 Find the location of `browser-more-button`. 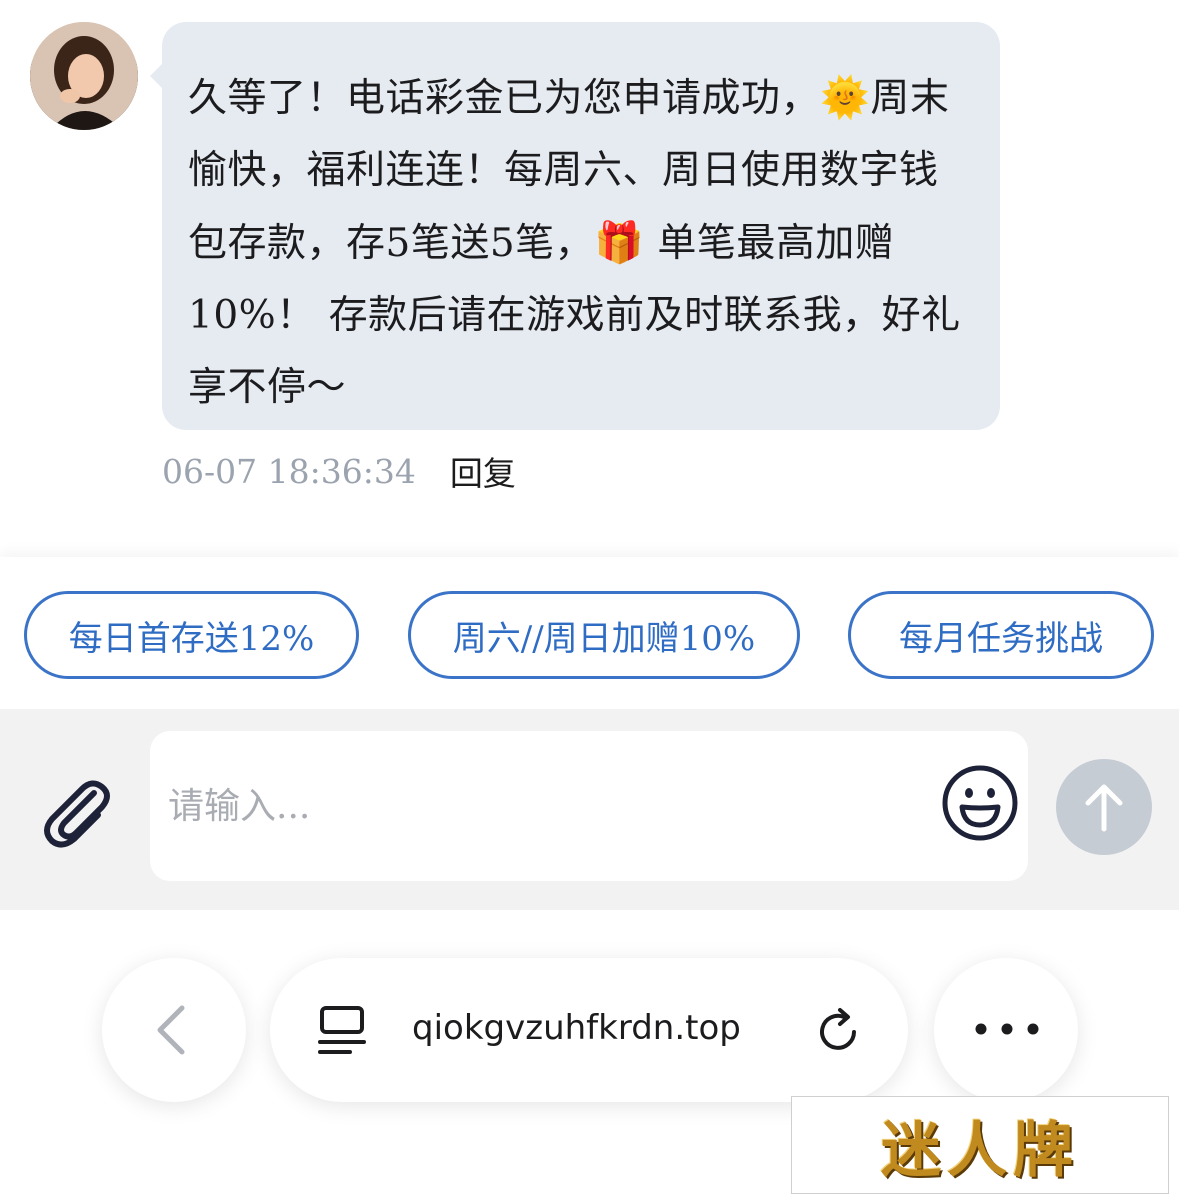

browser-more-button is located at coordinates (1006, 1030).